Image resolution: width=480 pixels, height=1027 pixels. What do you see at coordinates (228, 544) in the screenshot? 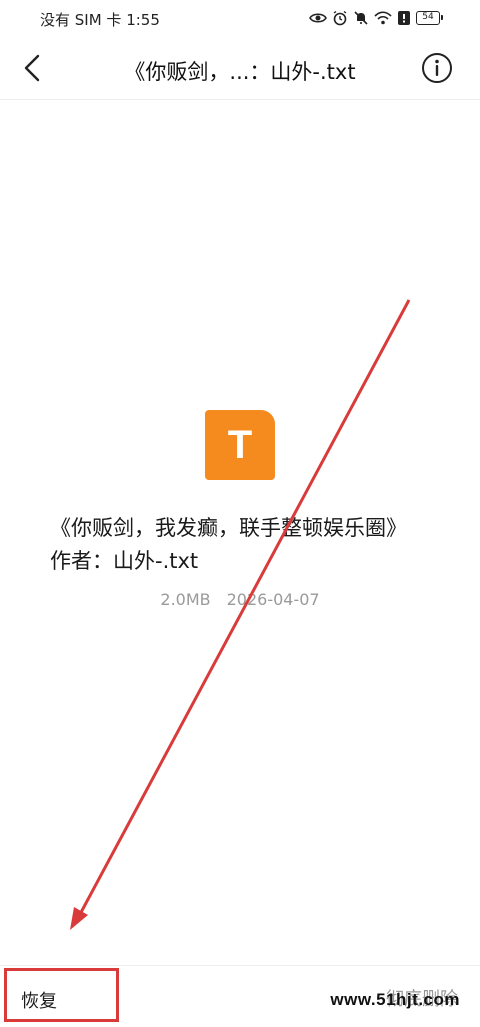
I see `file-name: 《你贩剑，我发癫，联手整顿娱乐圈》作者：山外-.txt` at bounding box center [228, 544].